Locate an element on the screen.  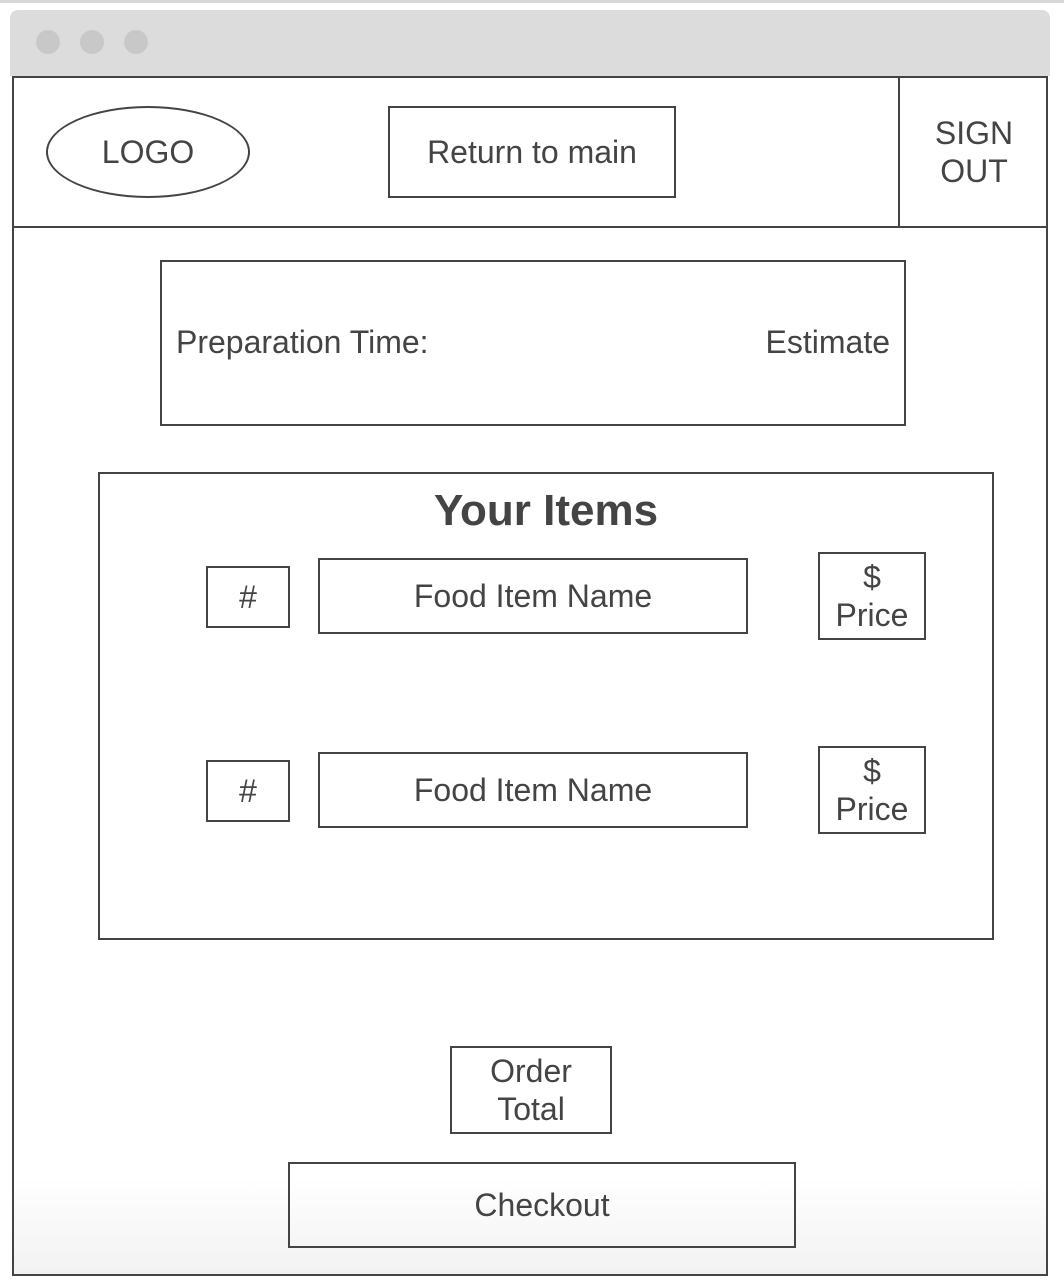
your-items-title: Your Items is located at coordinates (546, 510).